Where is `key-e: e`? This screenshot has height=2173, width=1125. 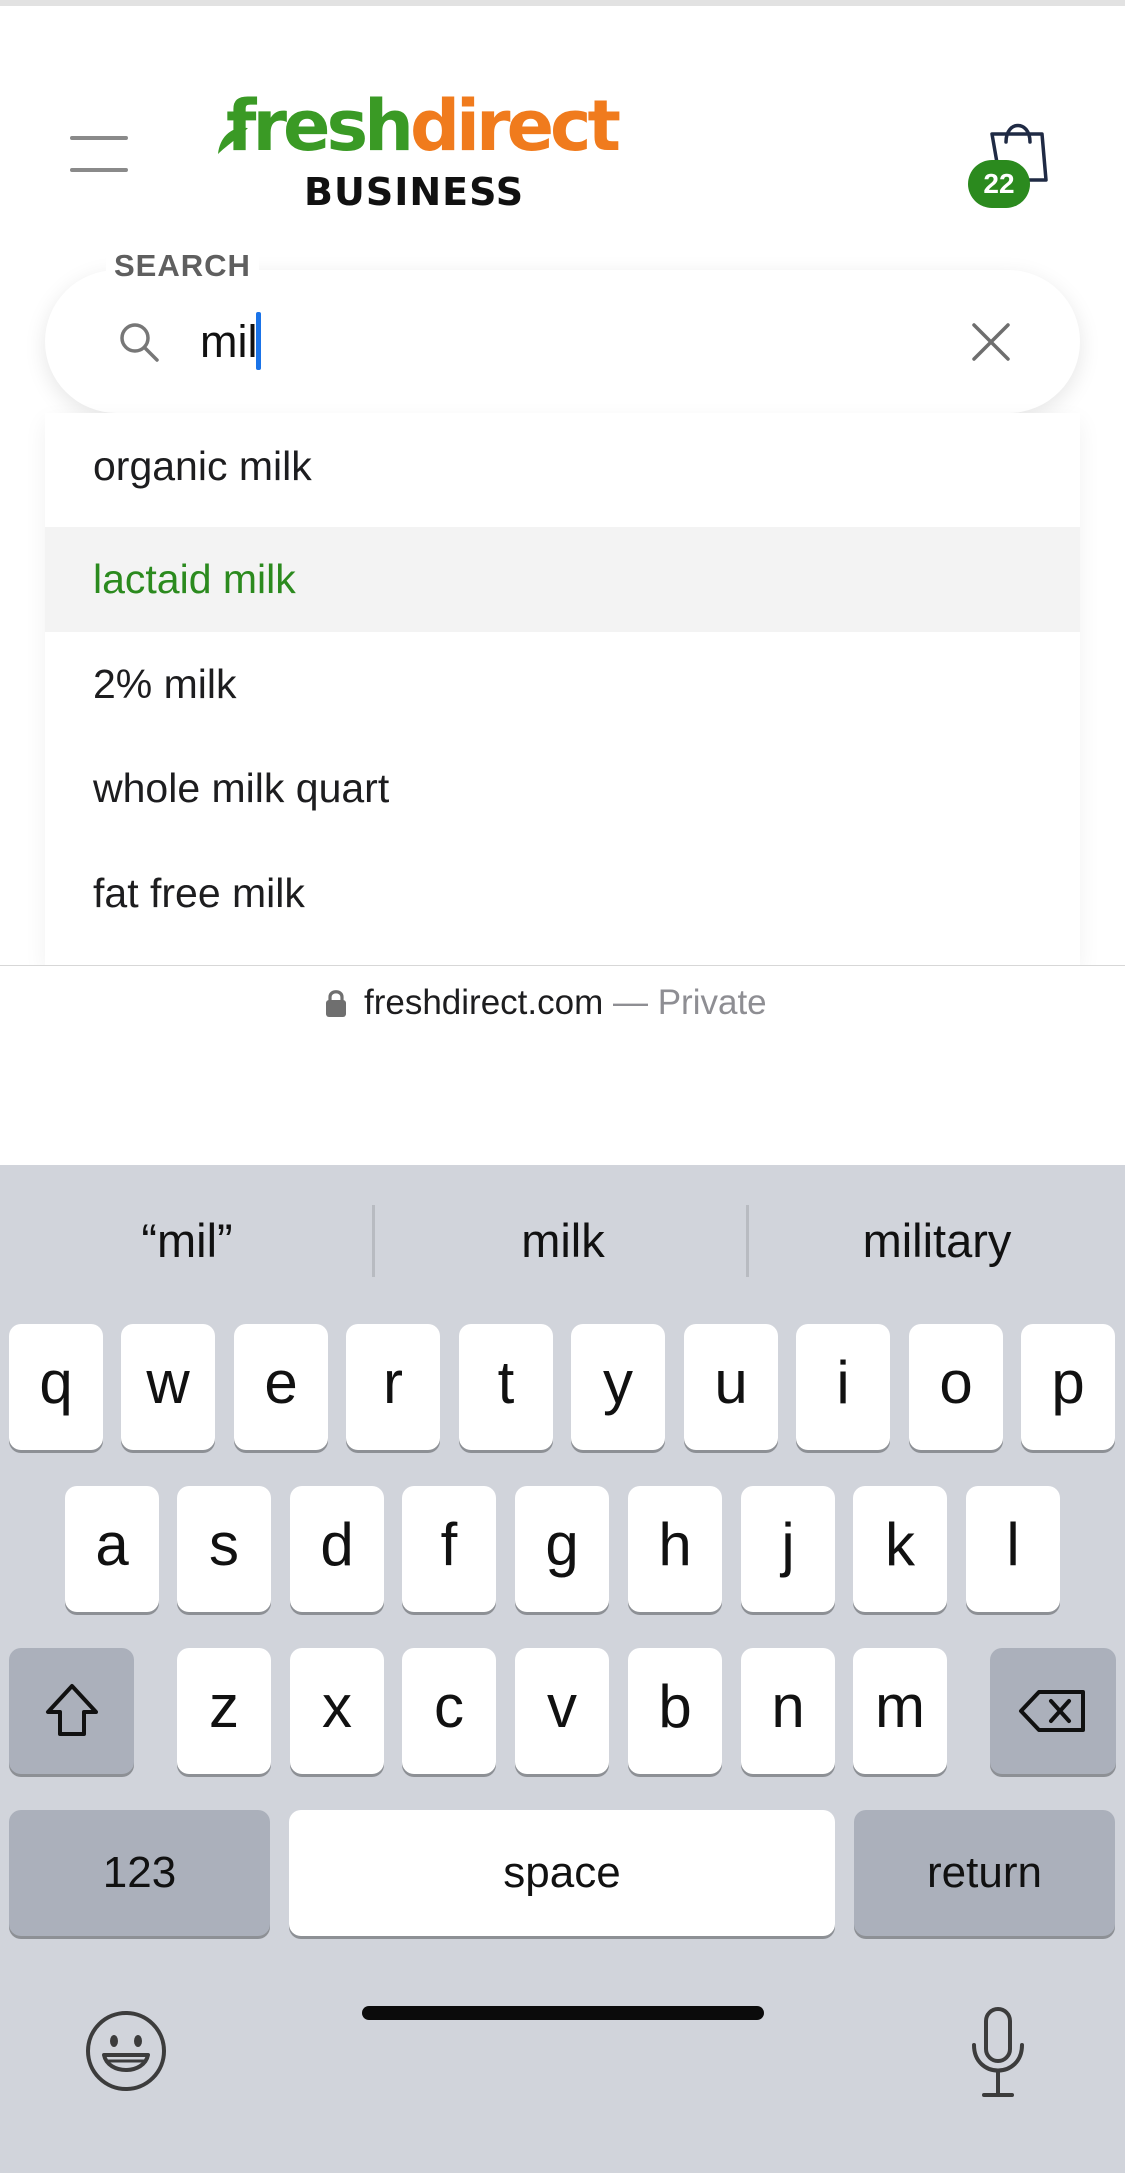
key-e: e is located at coordinates (281, 1387).